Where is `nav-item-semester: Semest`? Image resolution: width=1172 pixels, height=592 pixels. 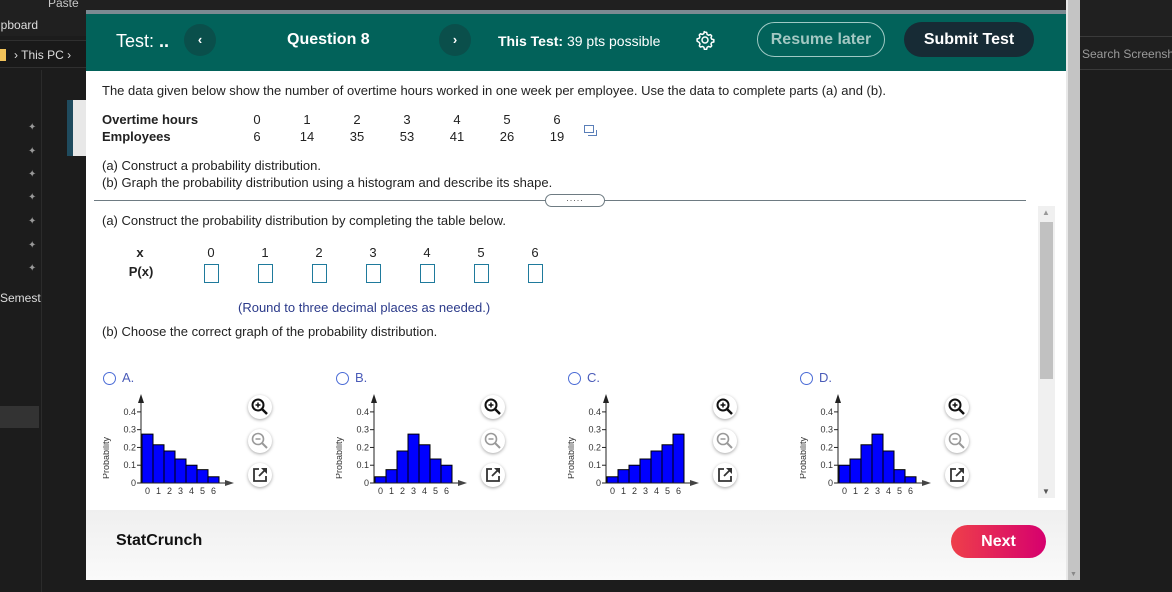
nav-item-semester: Semest is located at coordinates (20, 298).